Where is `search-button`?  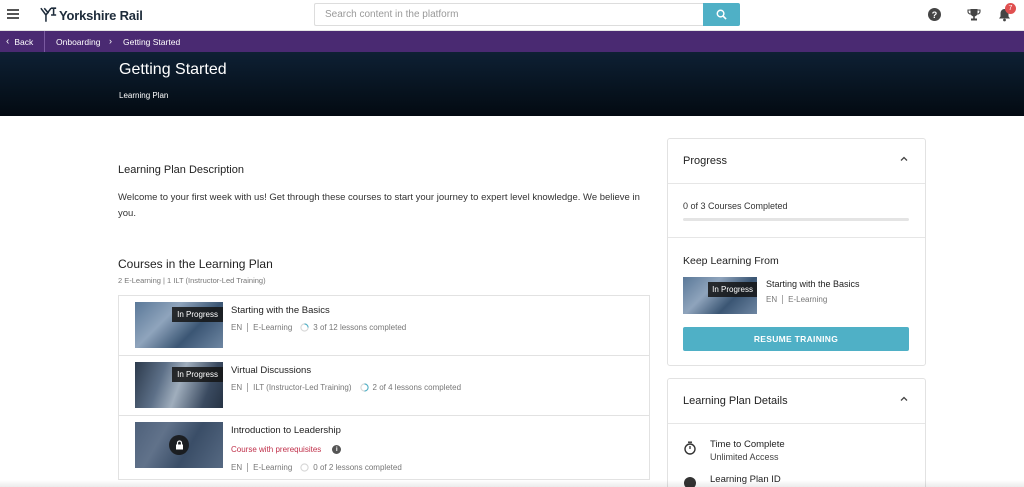
search-button is located at coordinates (721, 14).